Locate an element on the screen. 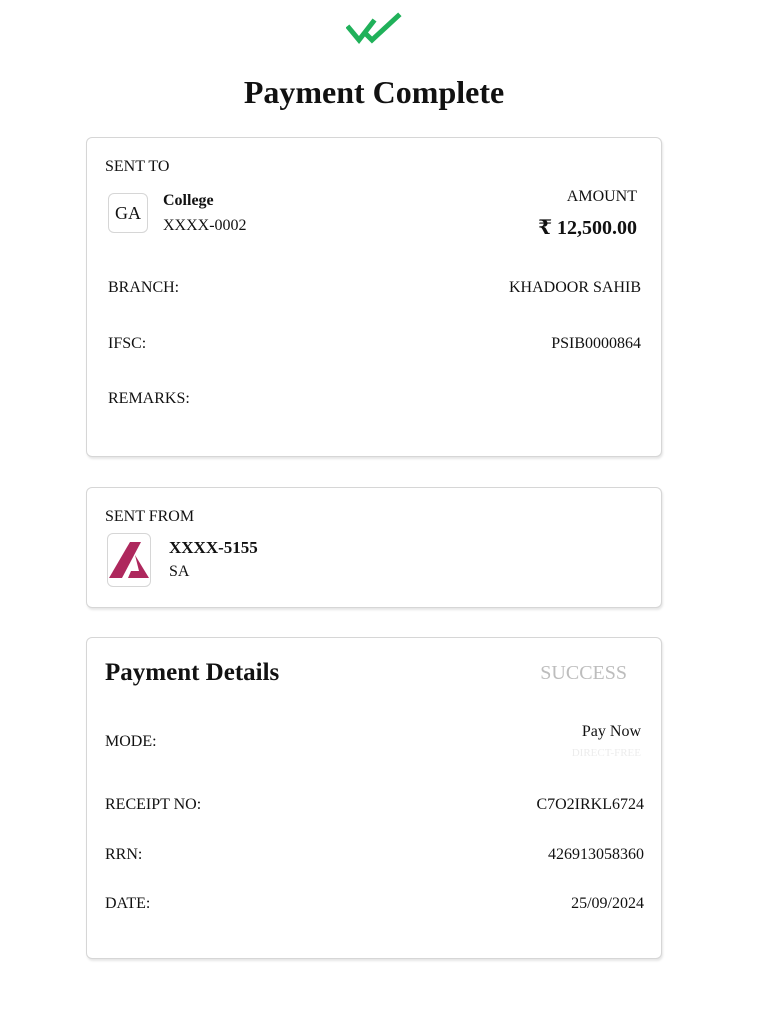 The height and width of the screenshot is (1024, 768). payer-name: SA is located at coordinates (179, 571).